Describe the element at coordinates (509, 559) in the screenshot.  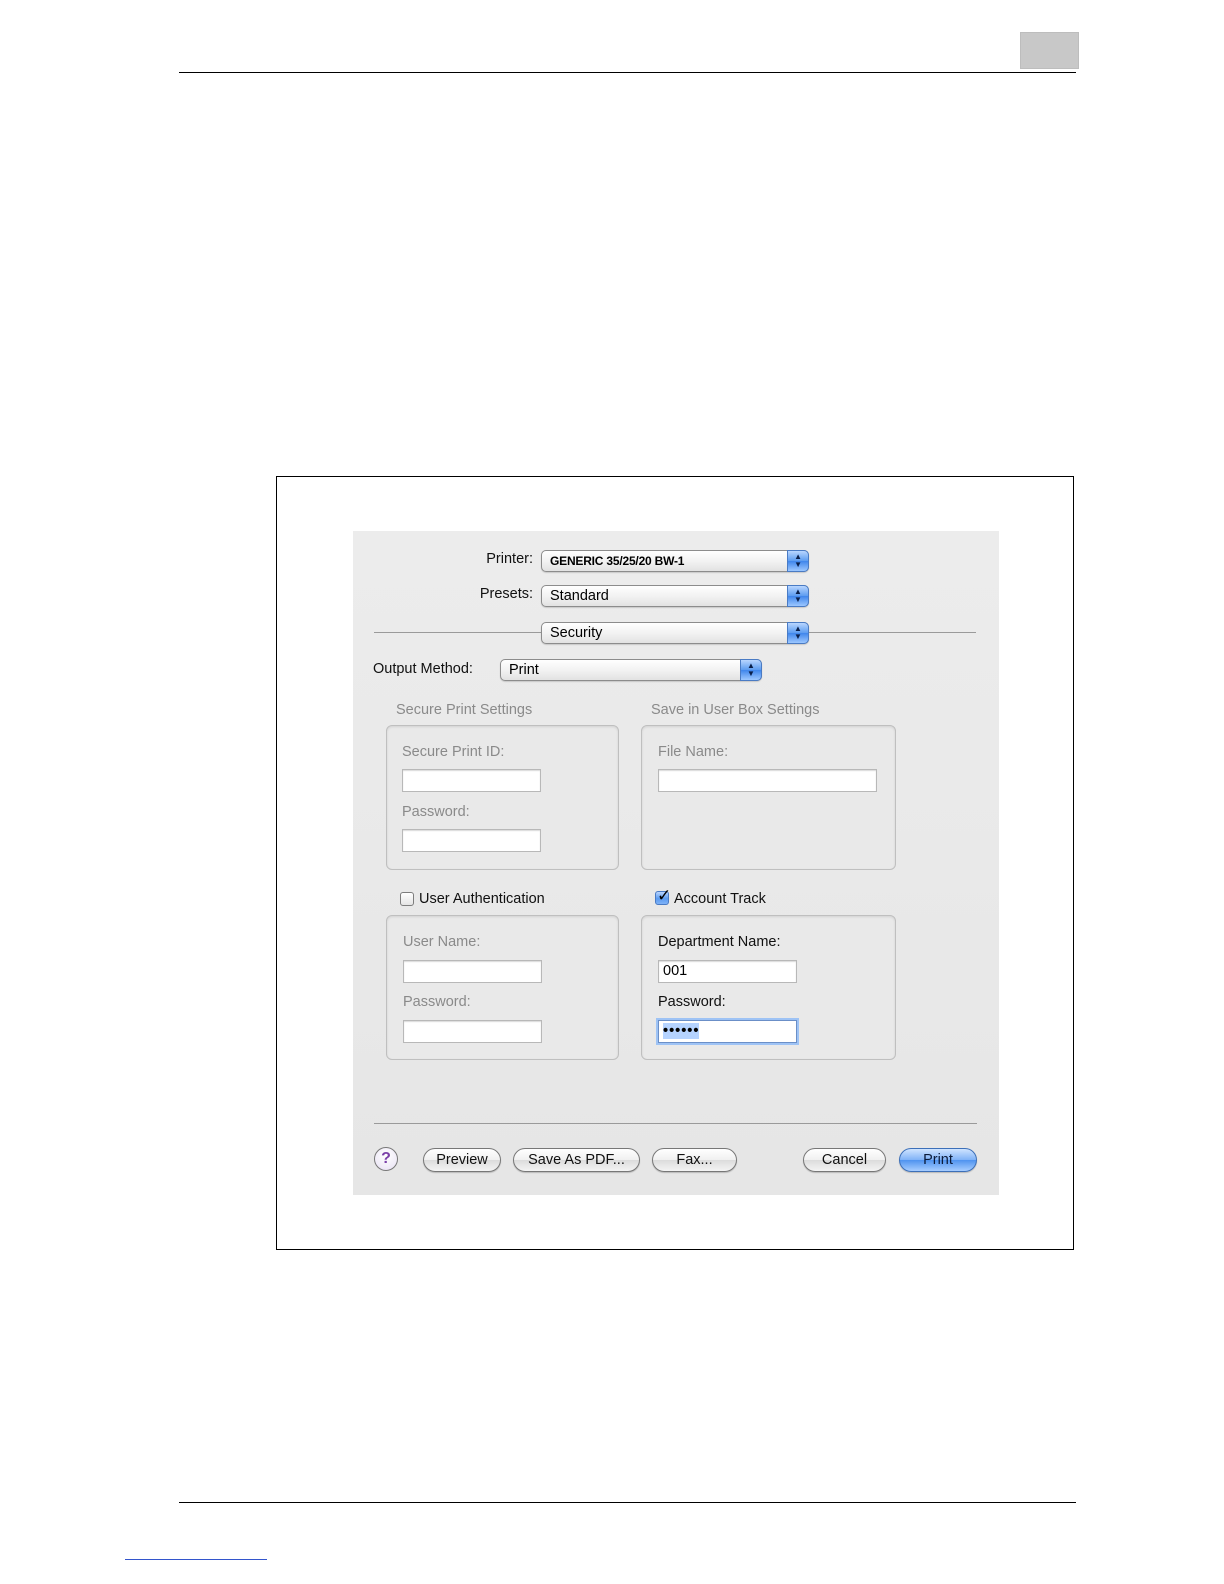
I see `printer-label: Printer:` at that location.